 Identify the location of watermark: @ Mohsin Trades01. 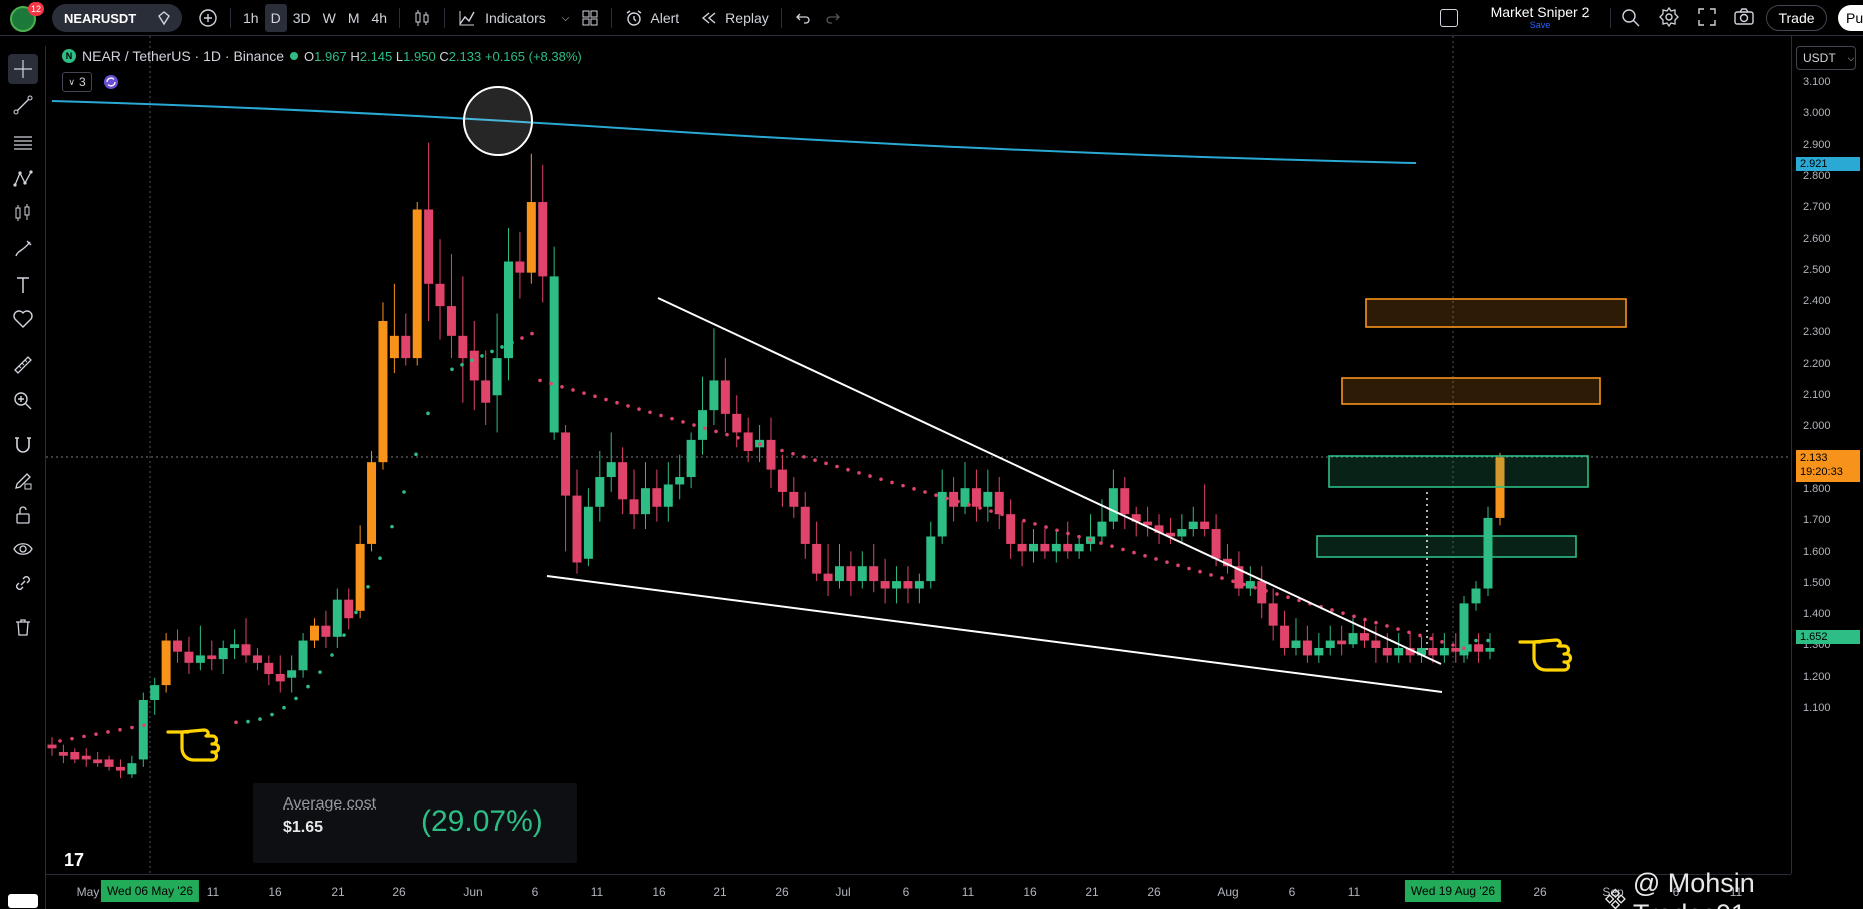
(1733, 888).